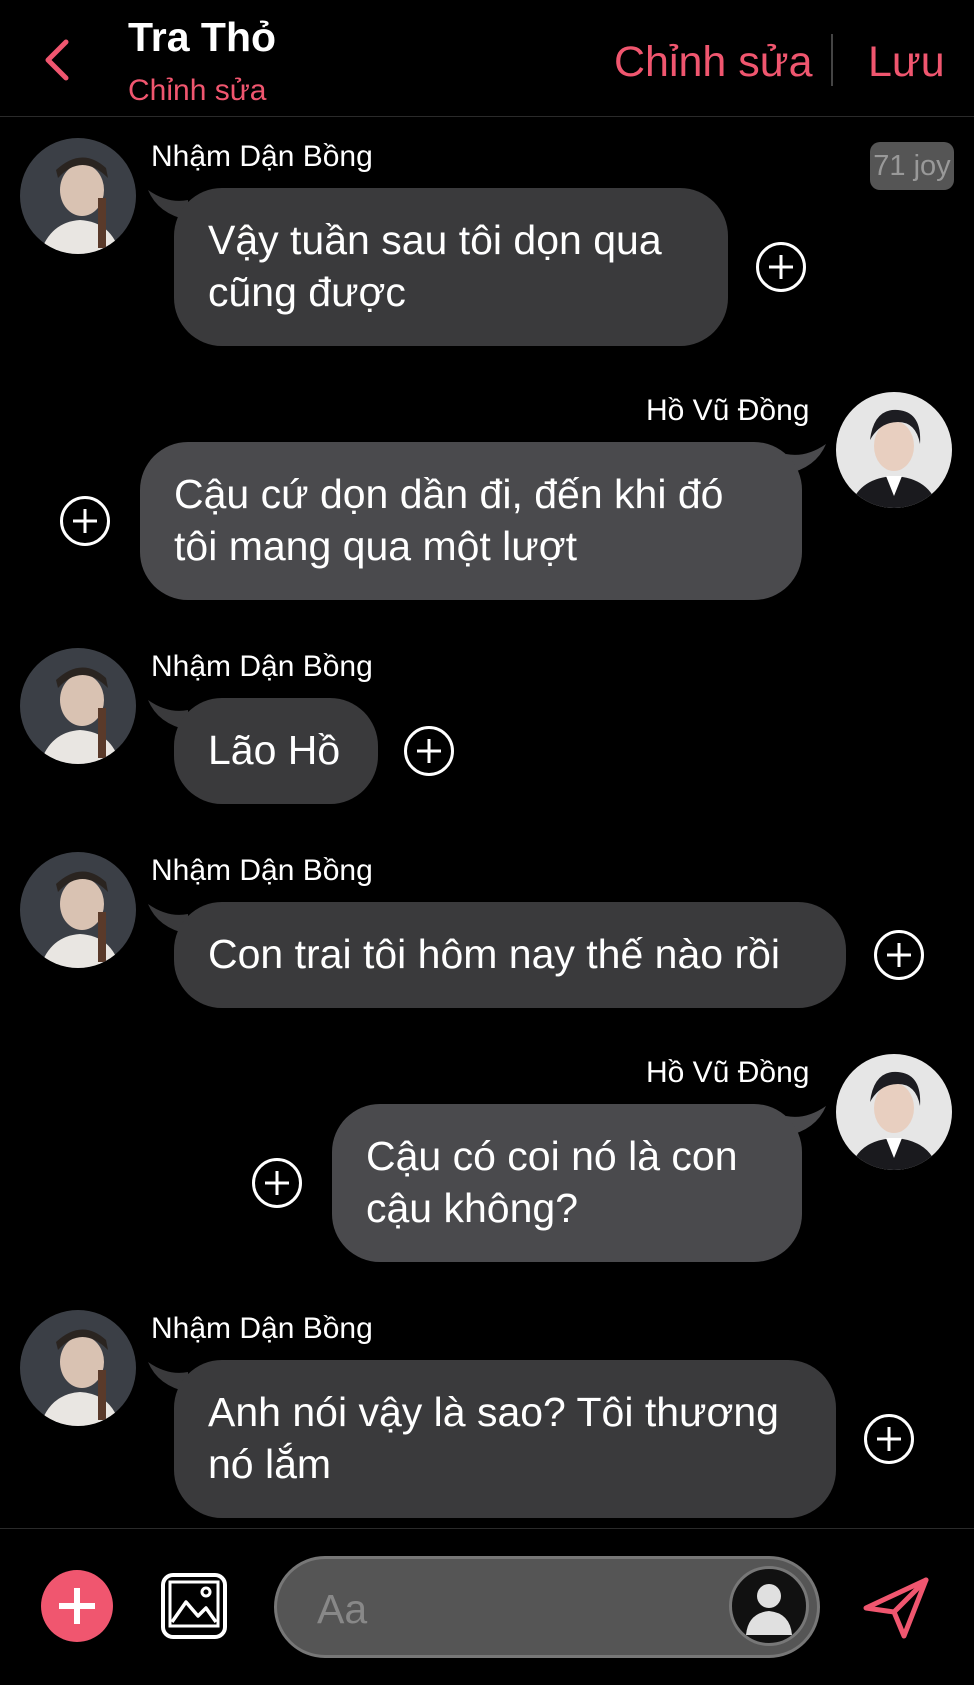  What do you see at coordinates (487, 58) in the screenshot?
I see `chat-header: Tra Thỏ Chỉnh sửa Chỉnh sửa Lưu` at bounding box center [487, 58].